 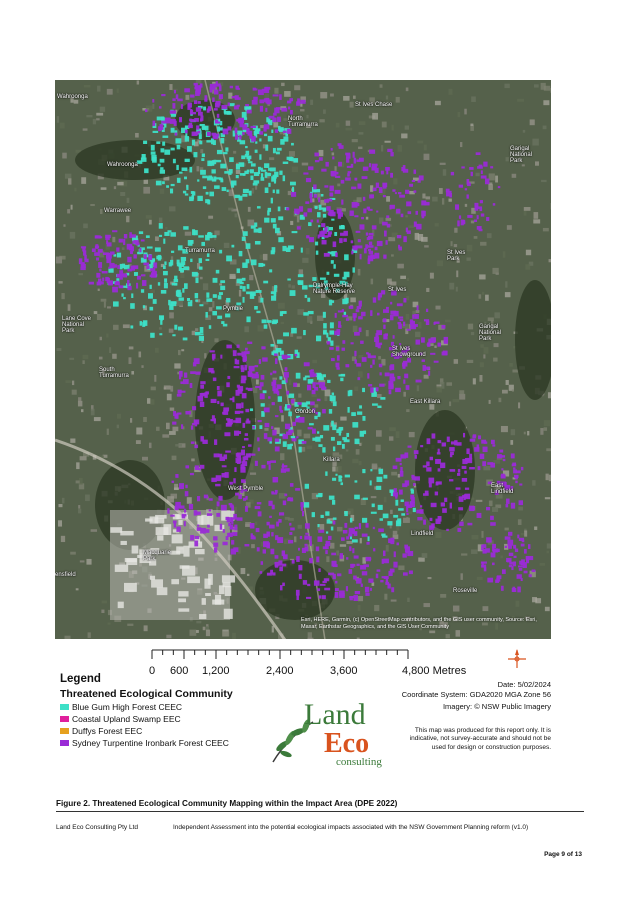 What do you see at coordinates (334, 289) in the screenshot?
I see `place-label-dalrymple: Dalrymple-Hay Nature Reserve` at bounding box center [334, 289].